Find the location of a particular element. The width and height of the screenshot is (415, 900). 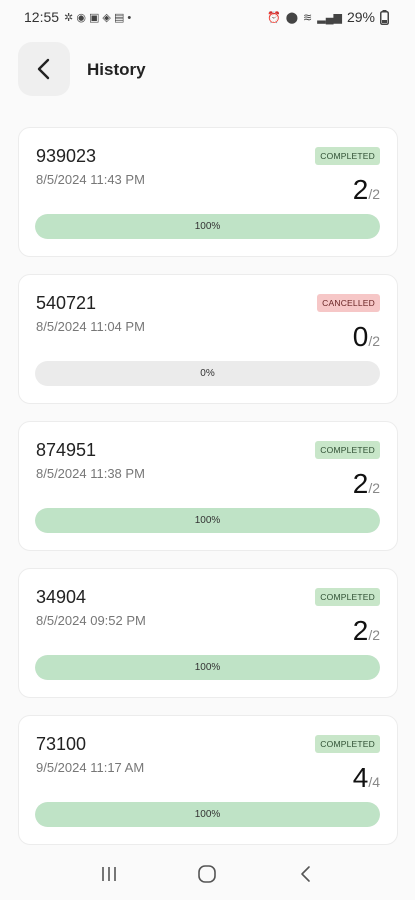

home-icon is located at coordinates (207, 874).